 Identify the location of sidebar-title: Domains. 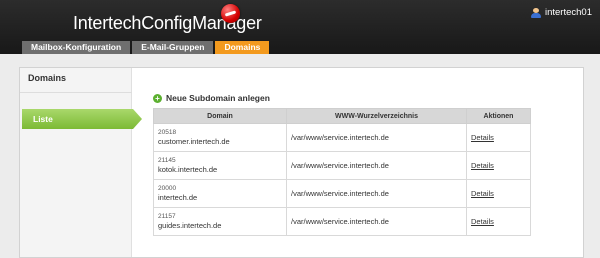
(47, 78).